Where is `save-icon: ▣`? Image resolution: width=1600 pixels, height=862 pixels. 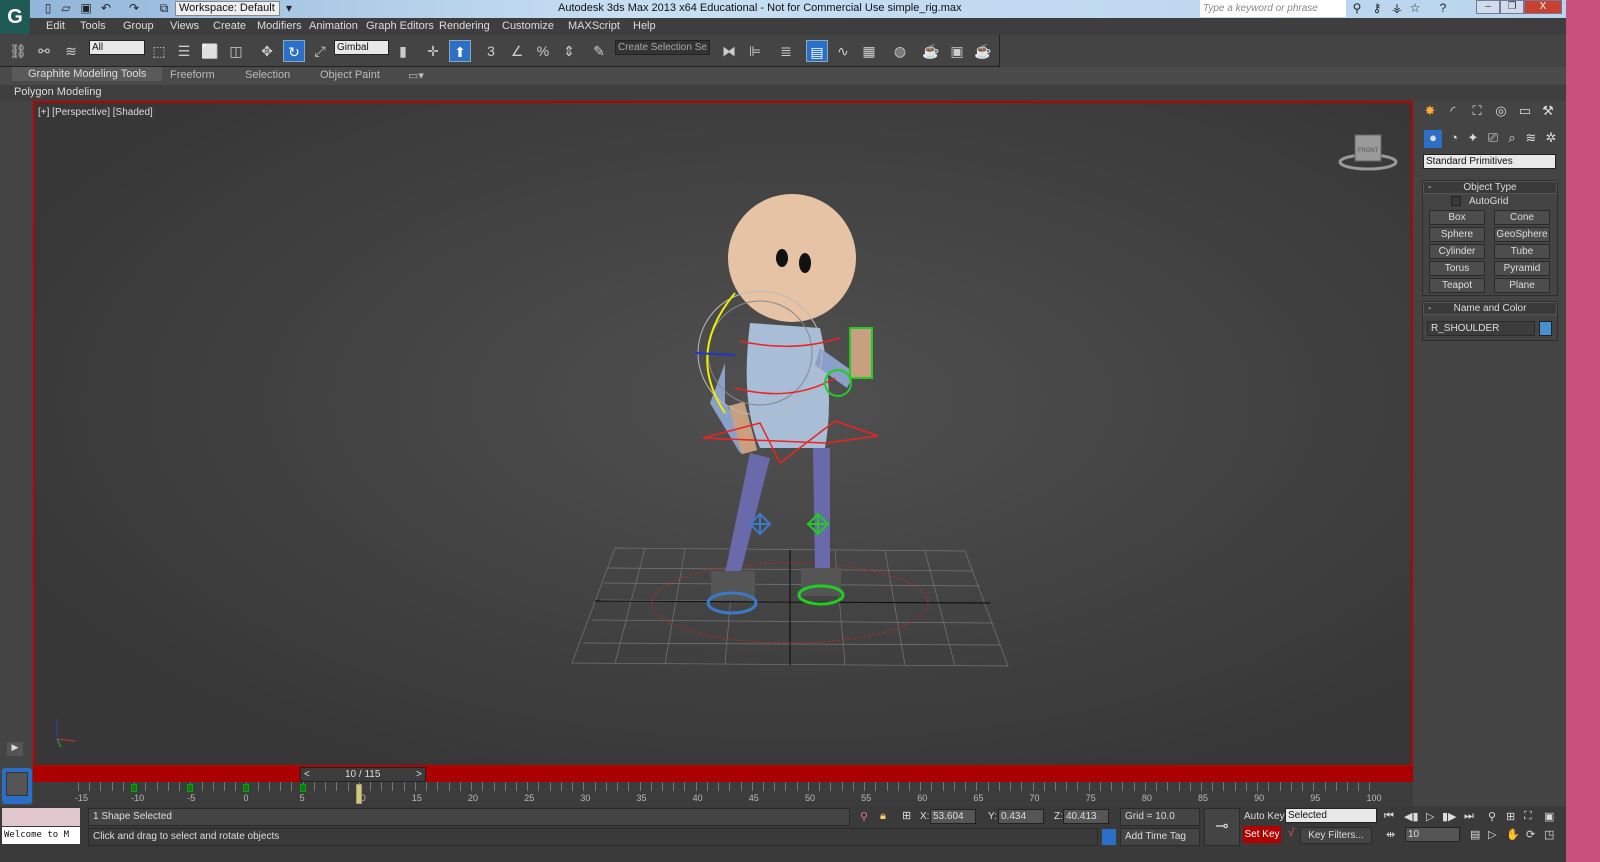 save-icon: ▣ is located at coordinates (86, 8).